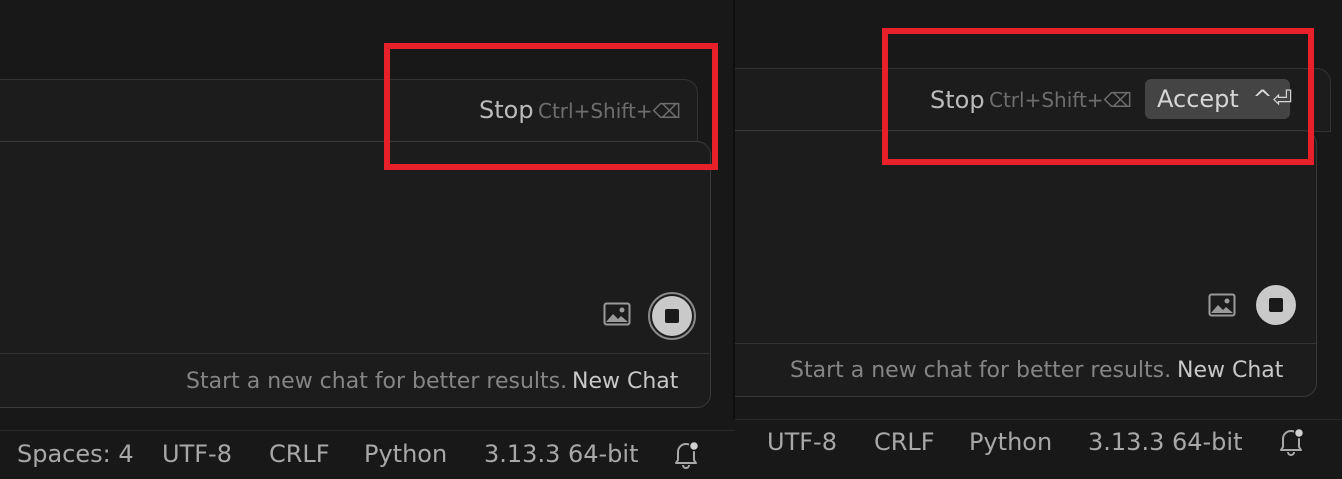 Image resolution: width=1342 pixels, height=479 pixels. Describe the element at coordinates (1272, 99) in the screenshot. I see `accept-shortcut: ^⏎` at that location.